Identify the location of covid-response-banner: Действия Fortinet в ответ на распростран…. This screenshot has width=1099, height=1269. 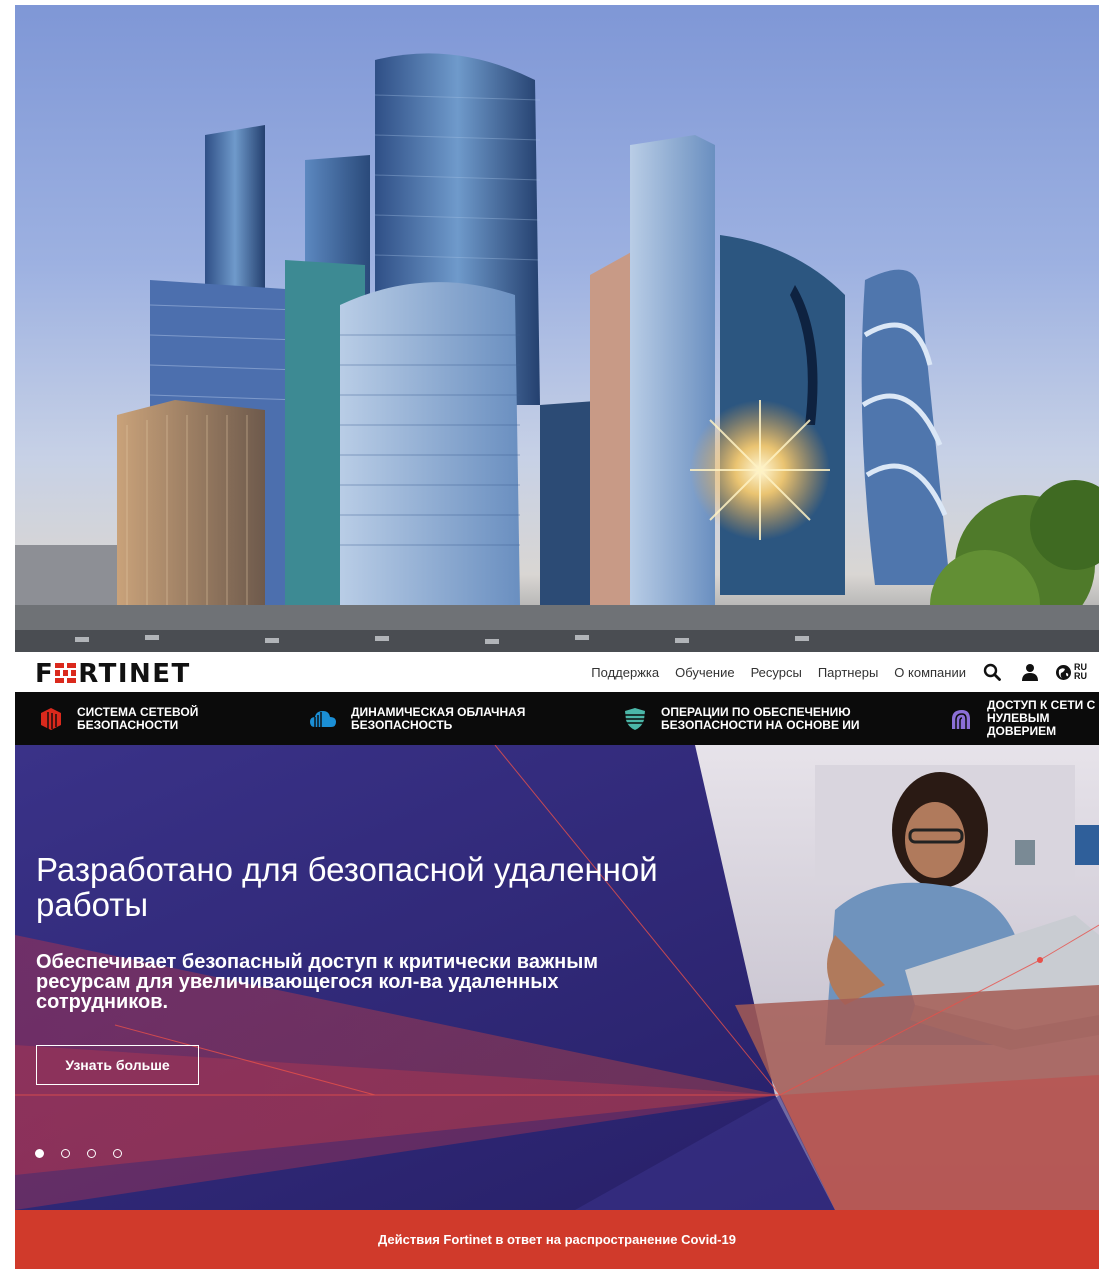
(557, 1239).